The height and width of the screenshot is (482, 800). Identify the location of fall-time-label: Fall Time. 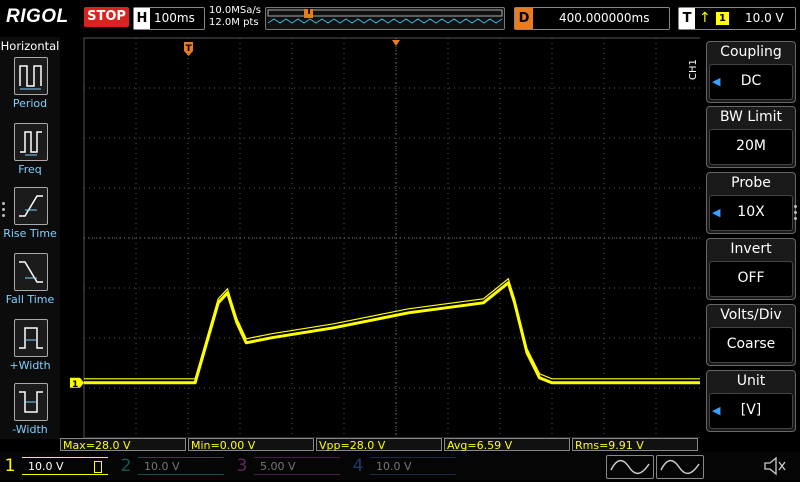
(30, 299).